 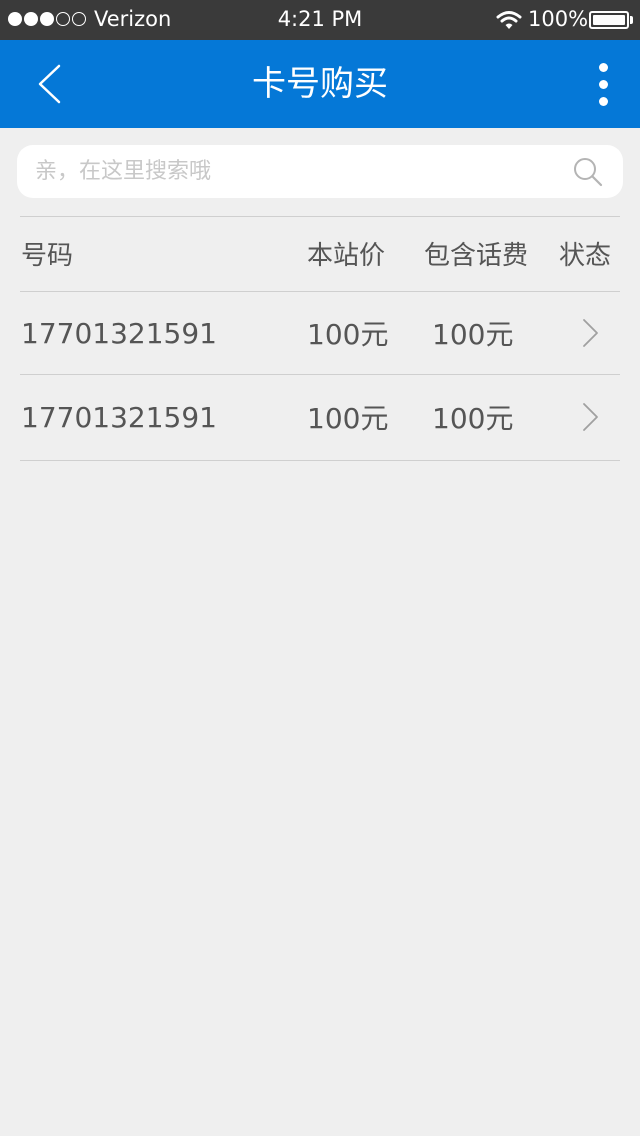 I want to click on search-icon, so click(x=588, y=172).